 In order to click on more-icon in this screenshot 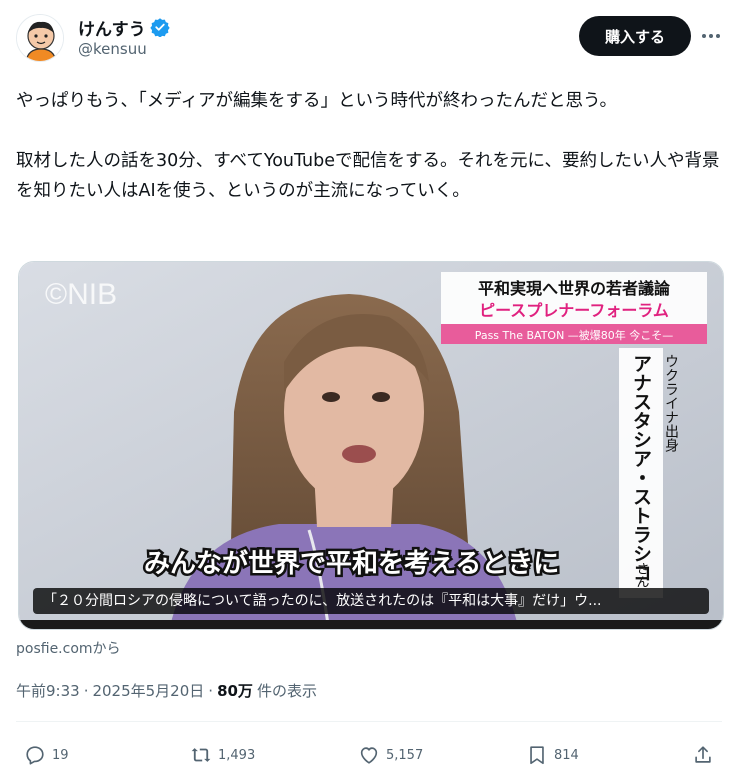, I will do `click(711, 36)`.